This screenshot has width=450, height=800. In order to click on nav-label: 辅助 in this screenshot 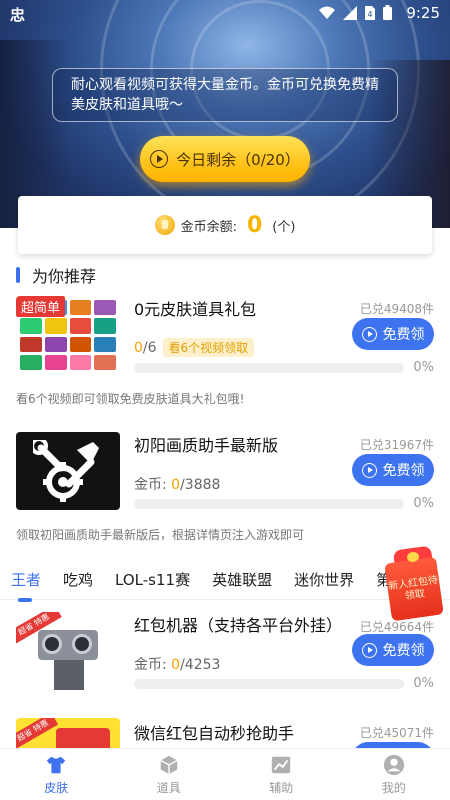, I will do `click(281, 787)`.